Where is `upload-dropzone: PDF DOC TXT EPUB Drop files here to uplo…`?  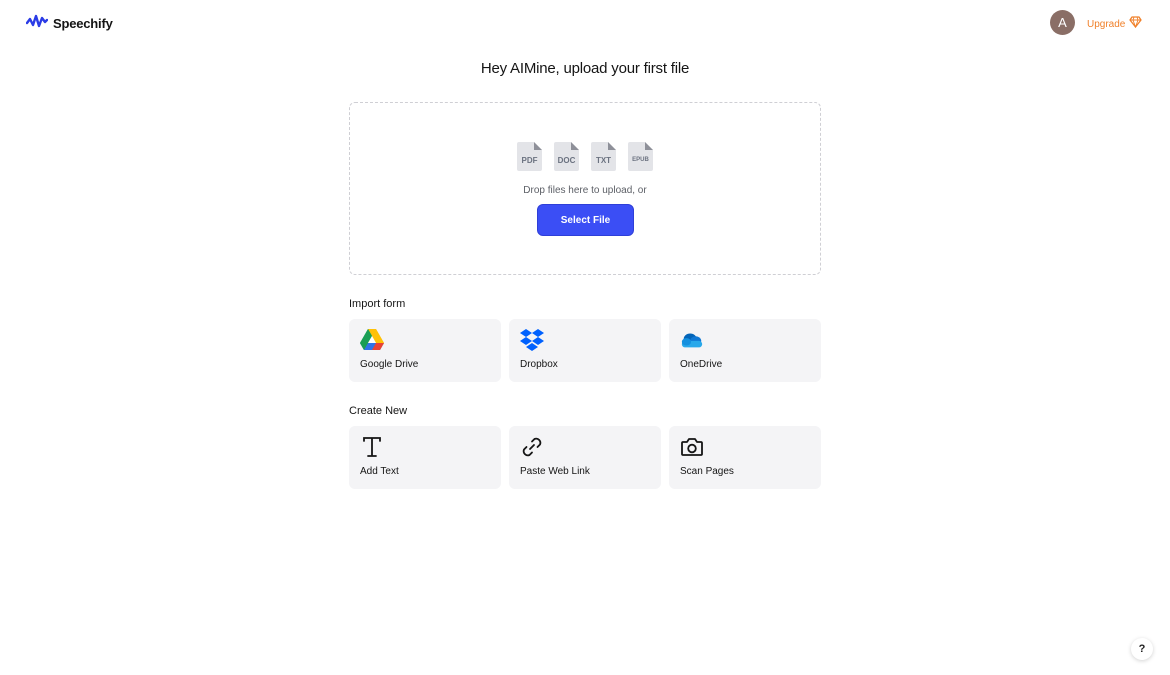
upload-dropzone: PDF DOC TXT EPUB Drop files here to uplo… is located at coordinates (585, 188).